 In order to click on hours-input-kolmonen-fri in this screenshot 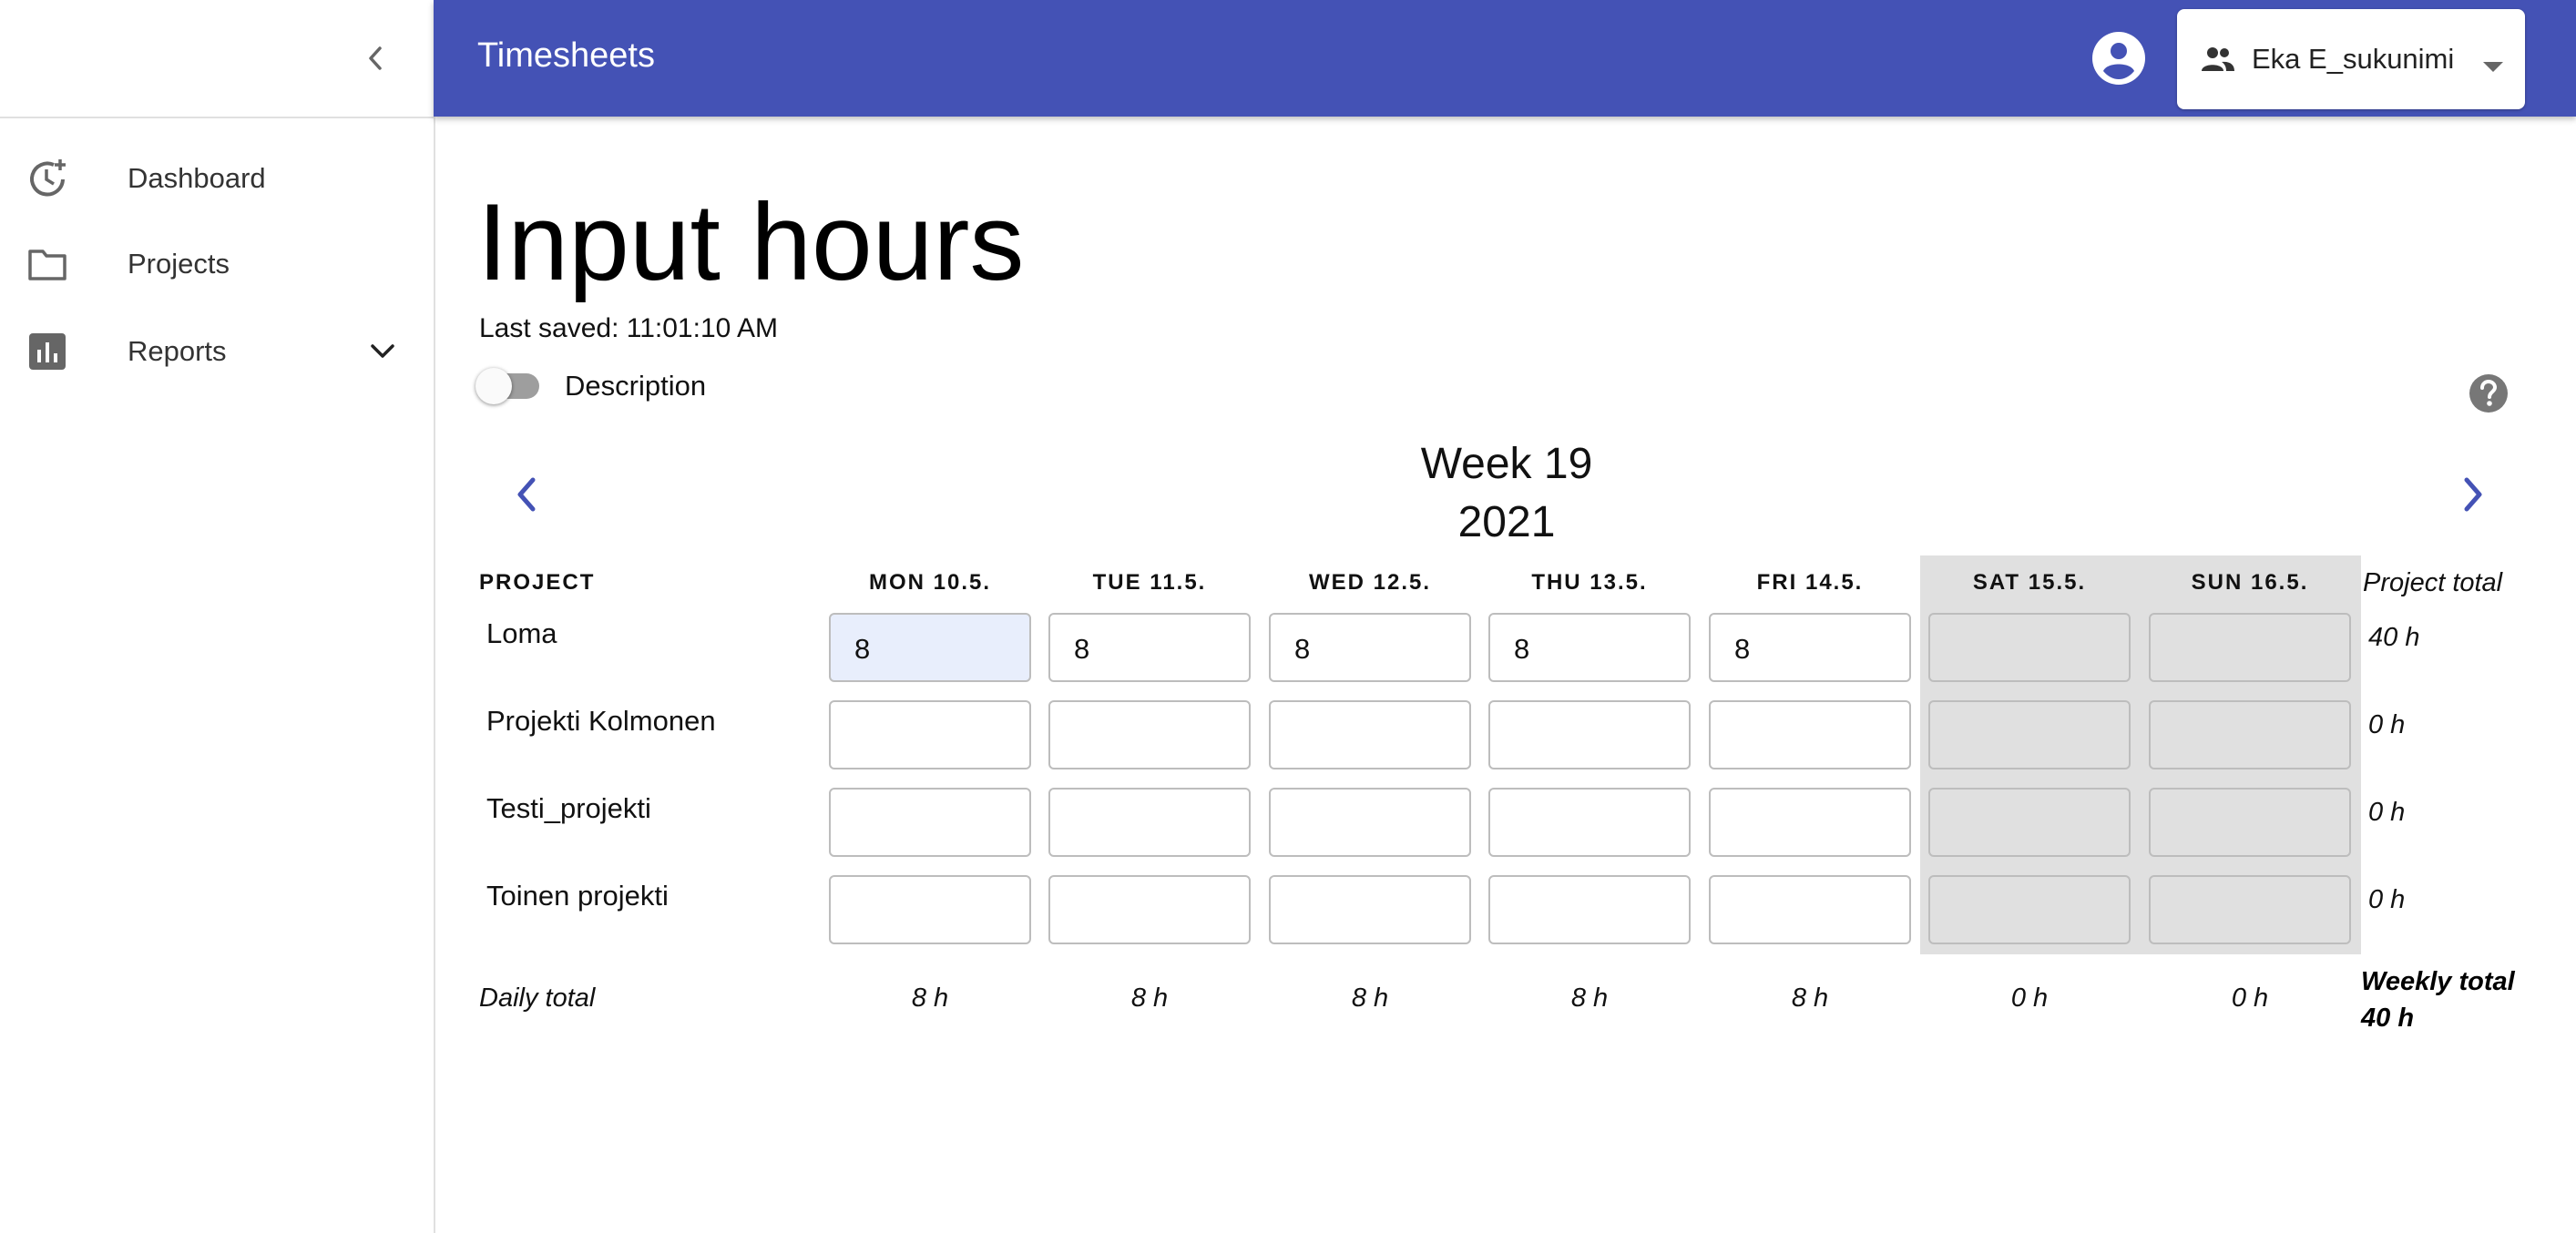, I will do `click(1810, 734)`.